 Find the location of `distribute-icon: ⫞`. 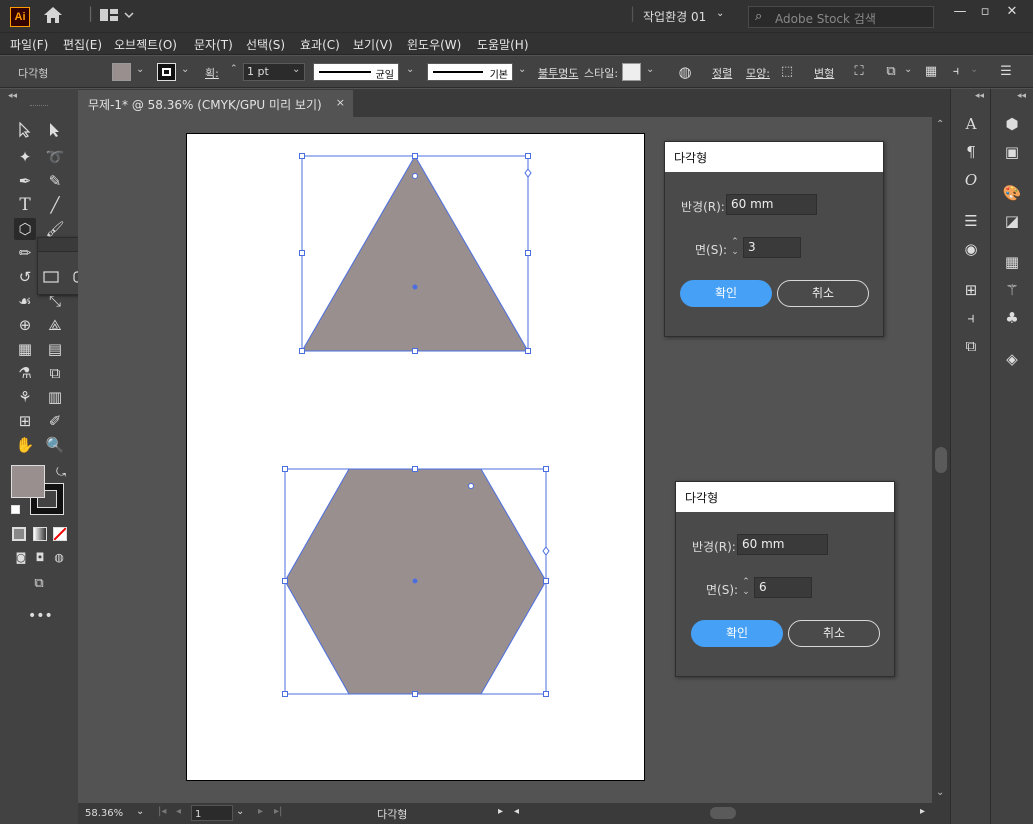

distribute-icon: ⫞ is located at coordinates (956, 72).